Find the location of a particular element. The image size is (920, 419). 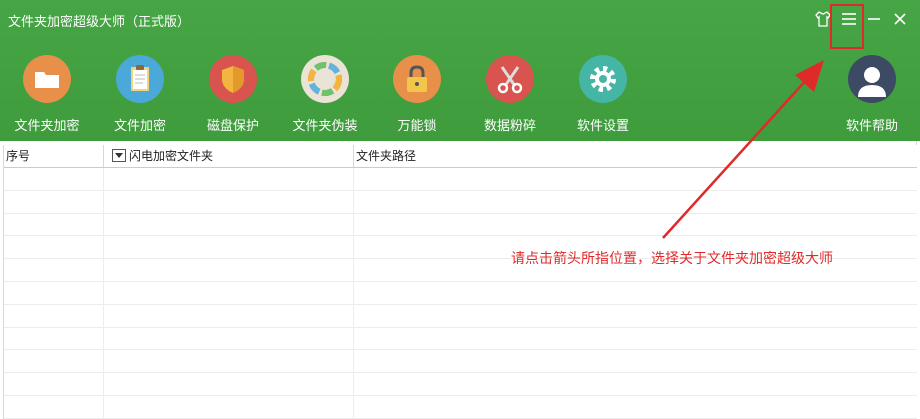

folder-icon is located at coordinates (47, 79).